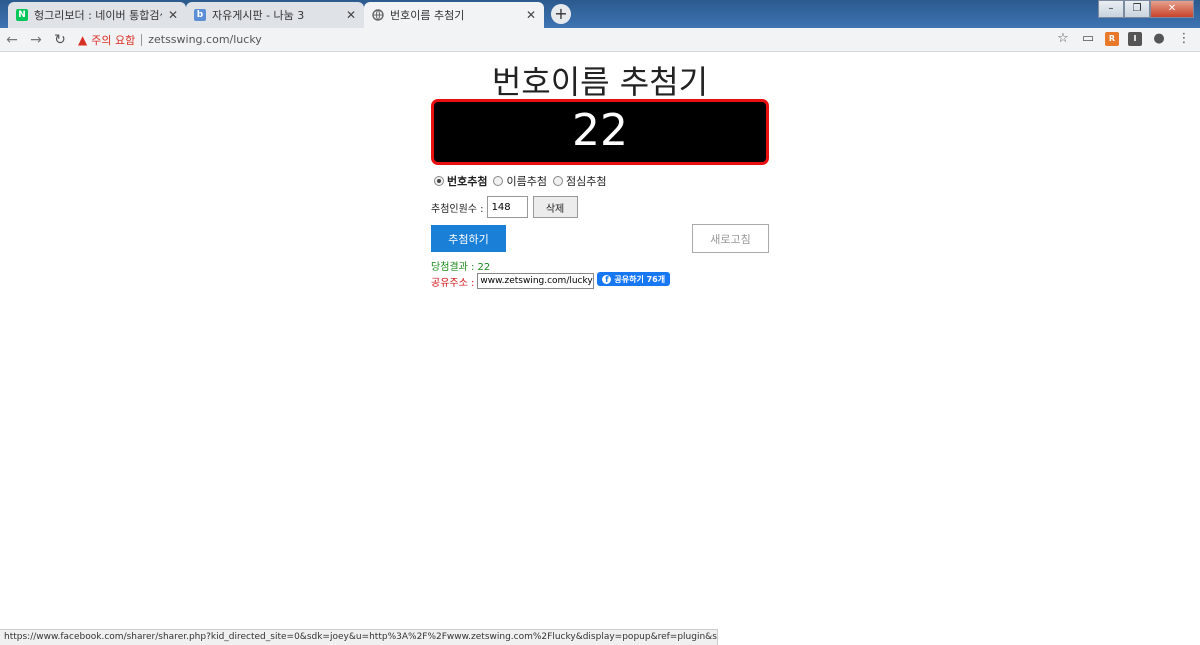  I want to click on share-count-label: 공유하기 76개, so click(640, 279).